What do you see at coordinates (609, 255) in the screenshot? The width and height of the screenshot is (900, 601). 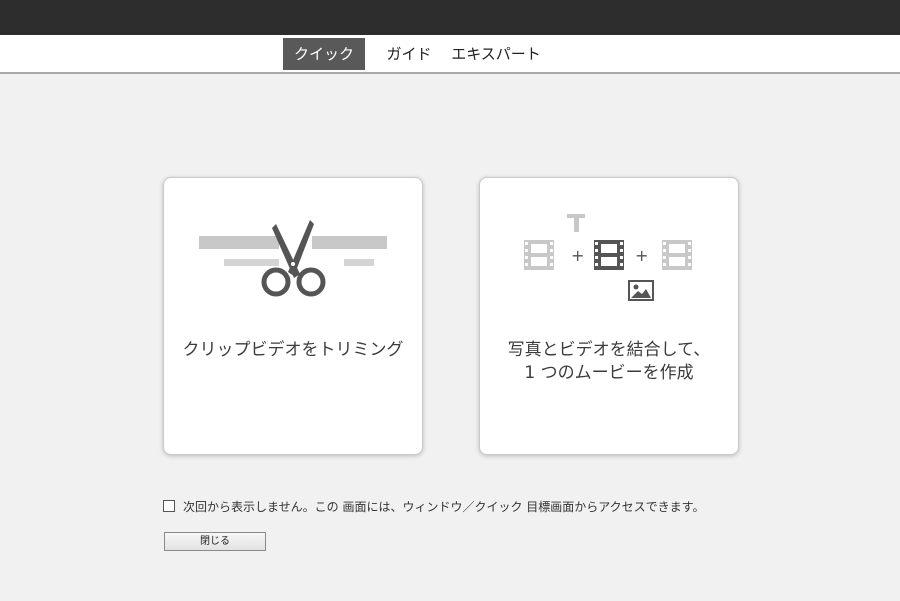 I see `film-icon-selected` at bounding box center [609, 255].